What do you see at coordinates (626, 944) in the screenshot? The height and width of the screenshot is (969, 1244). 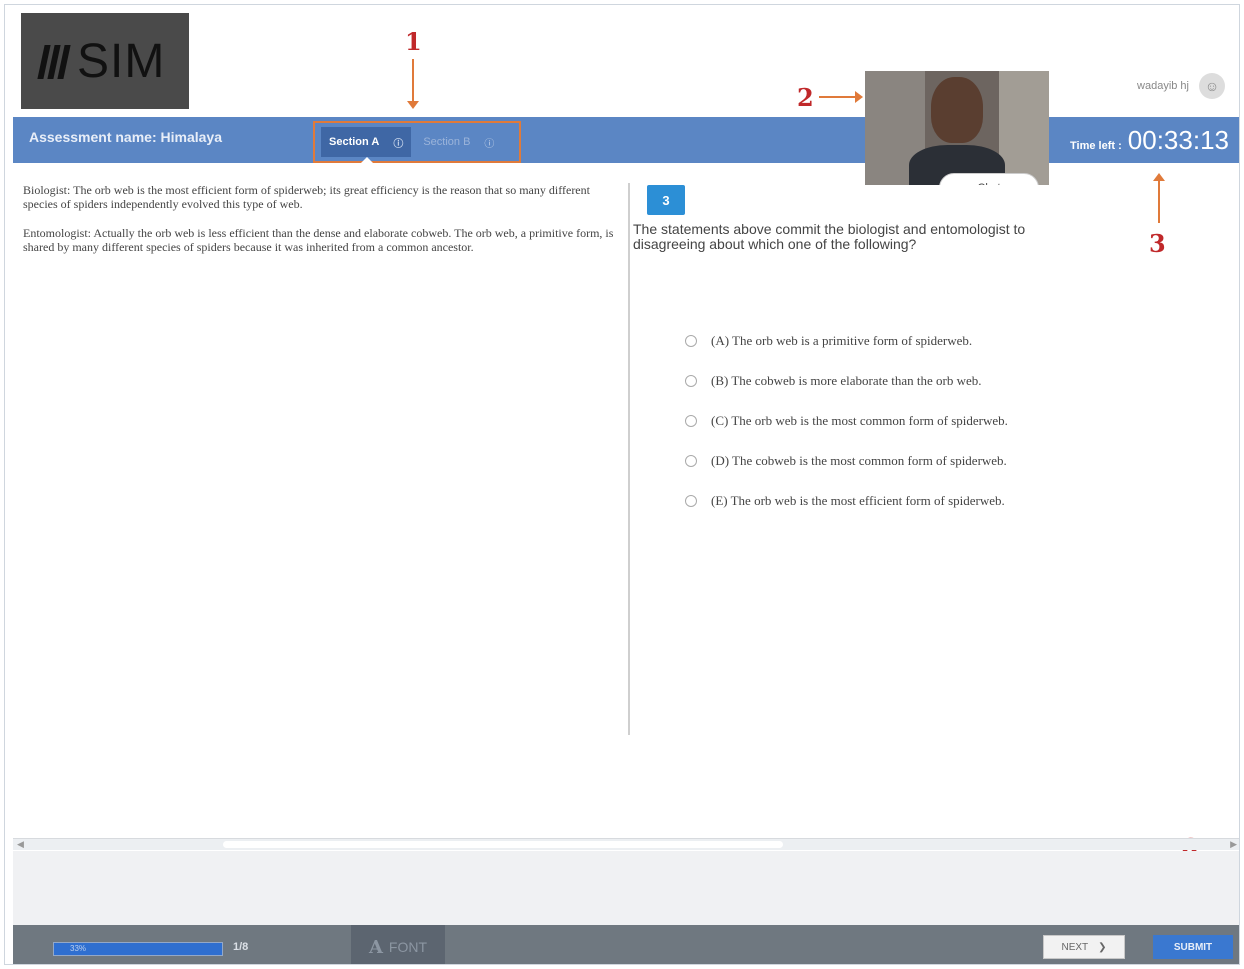 I see `footer-bar: 33% 1/8 A FONT NEXT ❯ SUBMIT` at bounding box center [626, 944].